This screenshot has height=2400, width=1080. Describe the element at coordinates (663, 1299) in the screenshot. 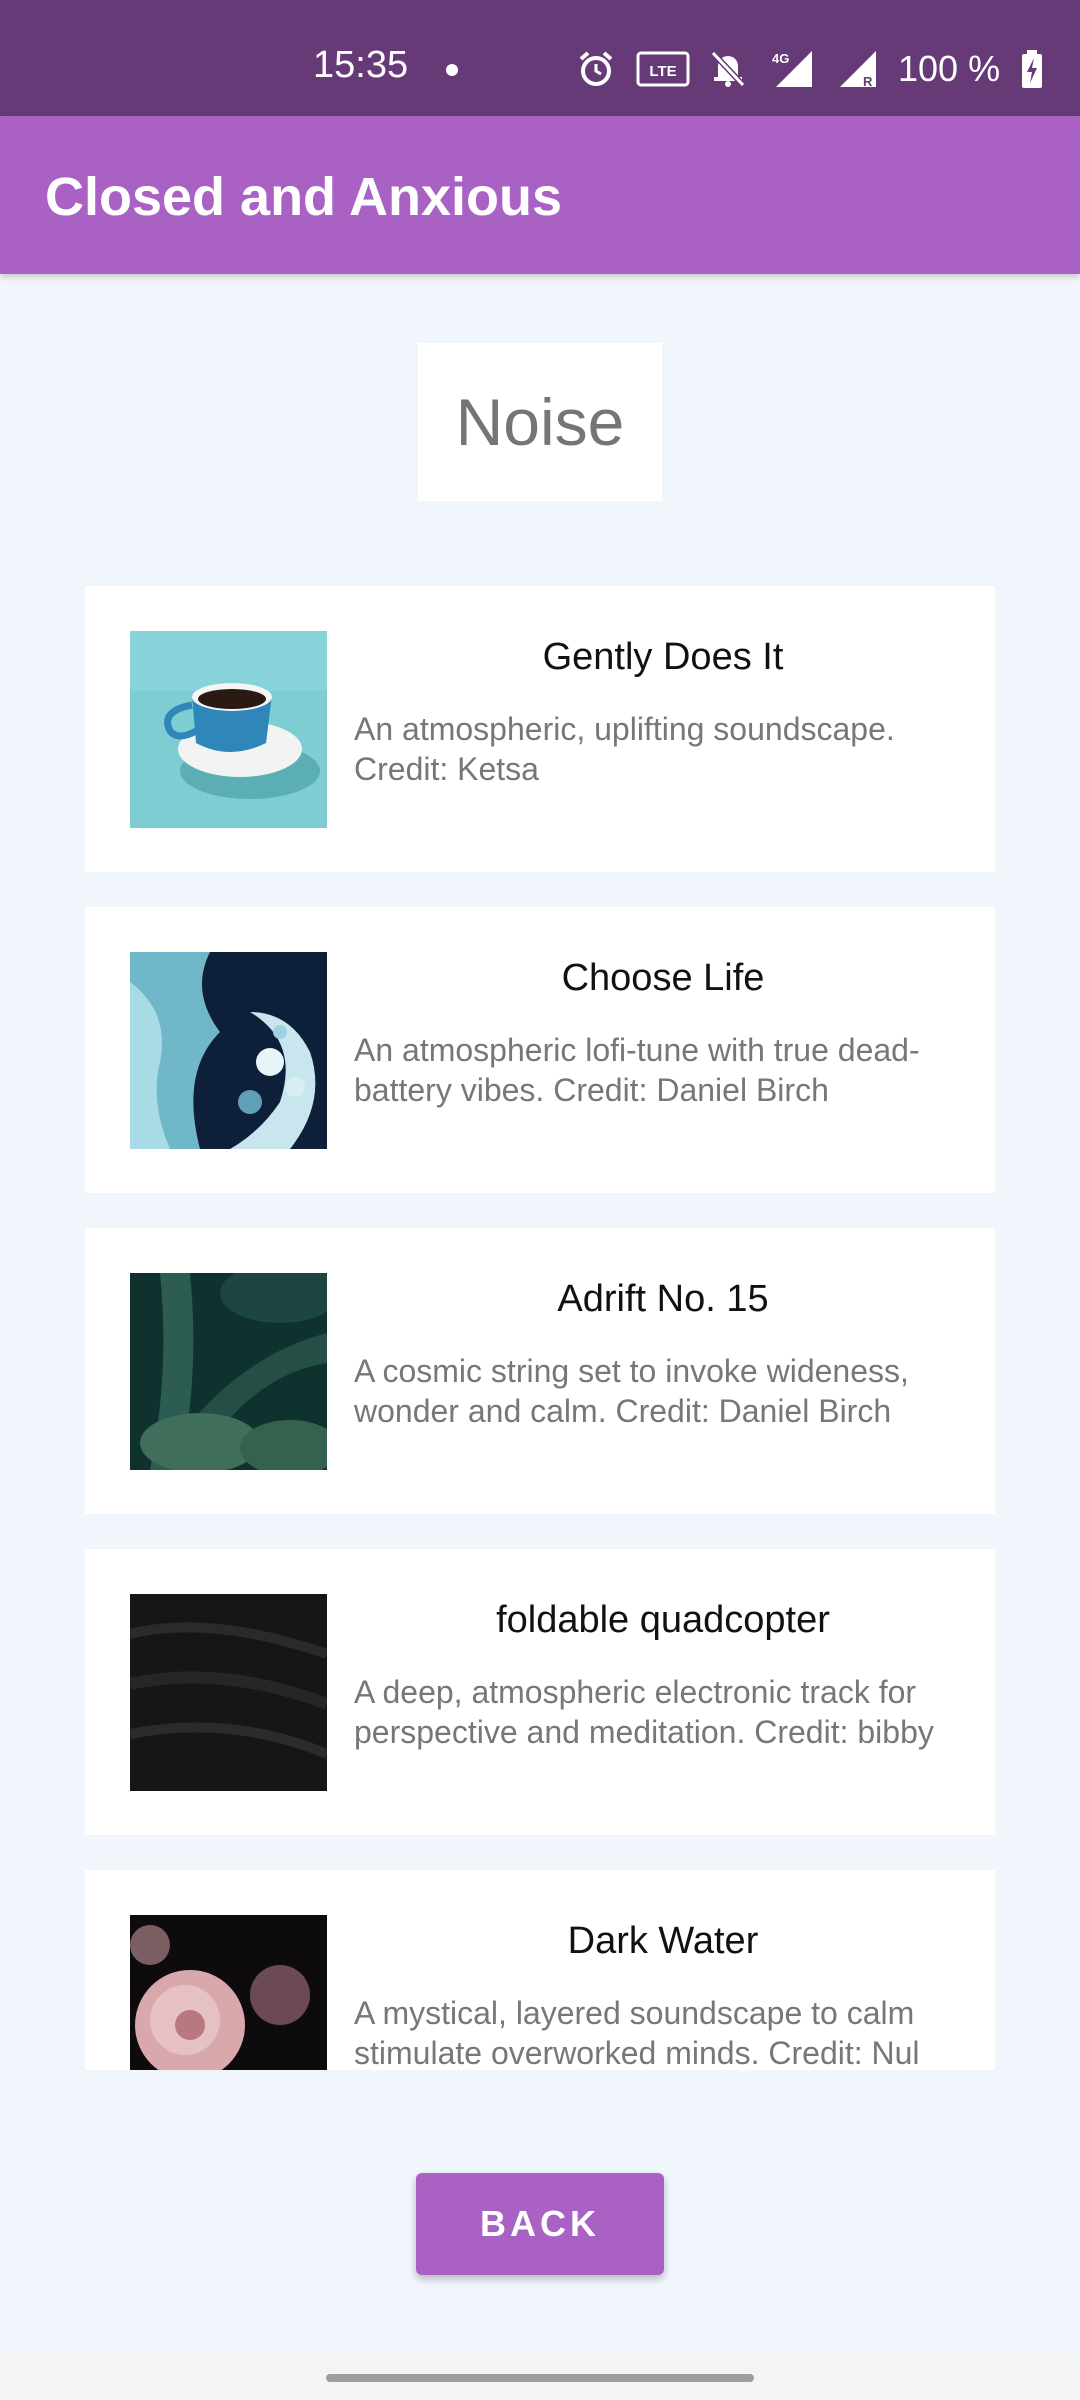

I see `track-title: Adrift No. 15` at that location.